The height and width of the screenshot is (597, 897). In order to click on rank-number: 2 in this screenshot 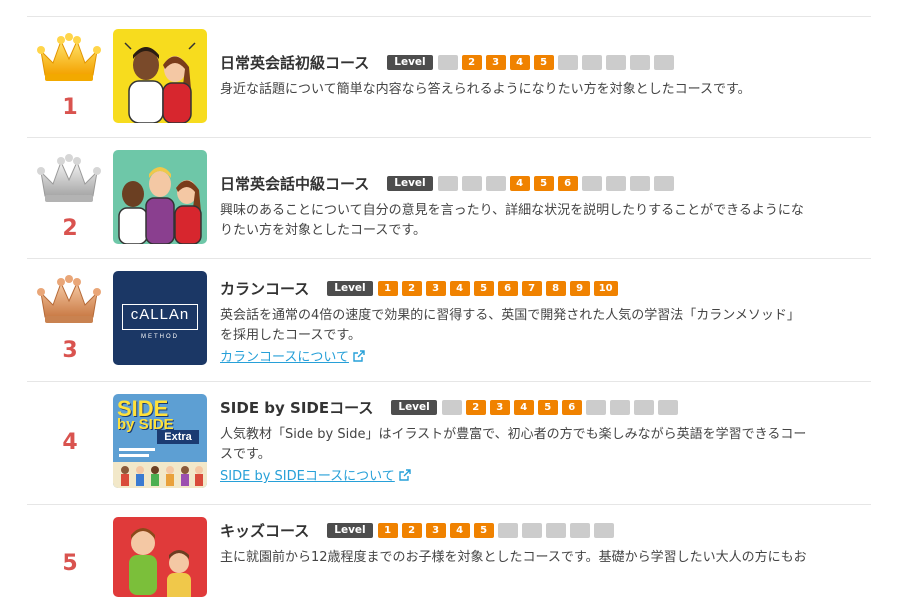, I will do `click(70, 228)`.